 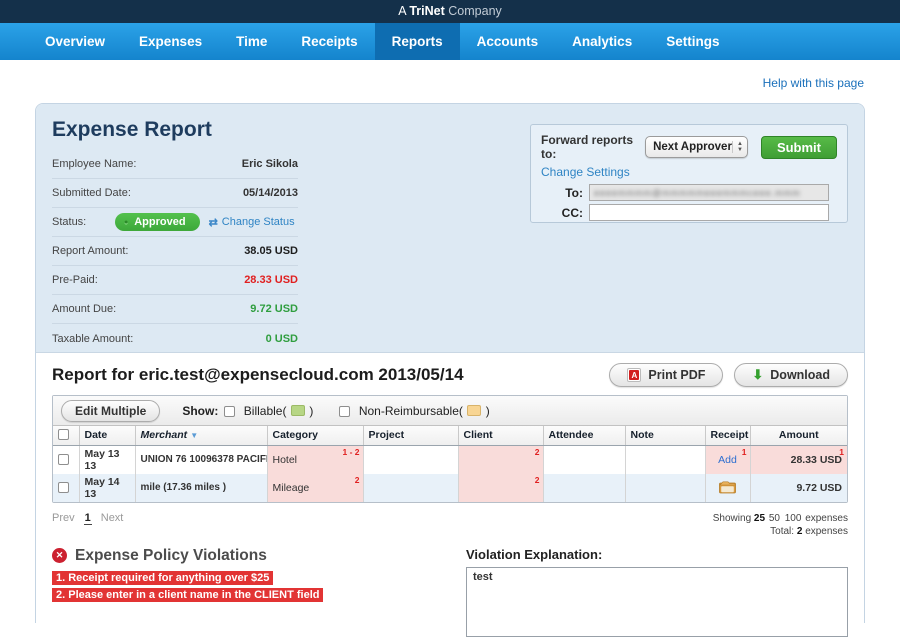 I want to click on nav-tab-time: Time, so click(x=251, y=41).